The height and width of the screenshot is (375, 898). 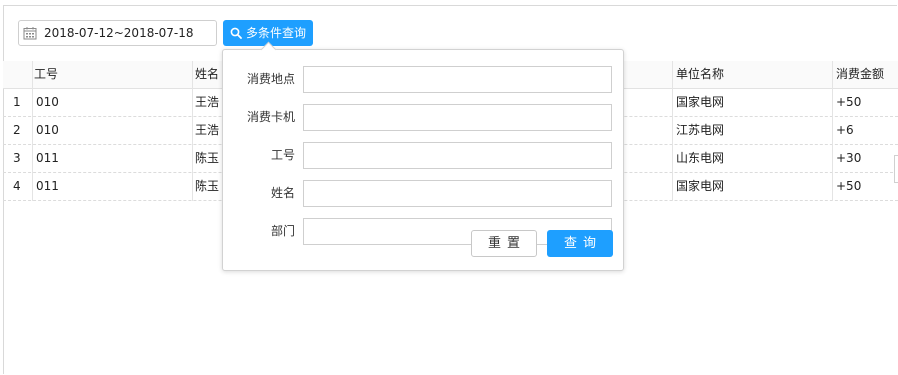 I want to click on reset-button: 重置, so click(x=504, y=243).